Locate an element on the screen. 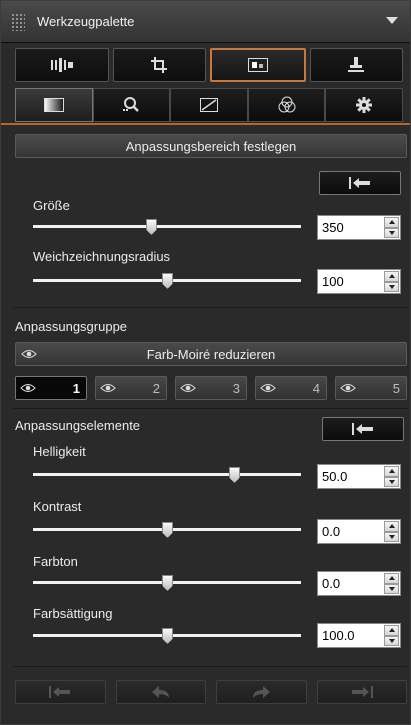 This screenshot has height=725, width=411. group-button-1: 1 is located at coordinates (51, 388).